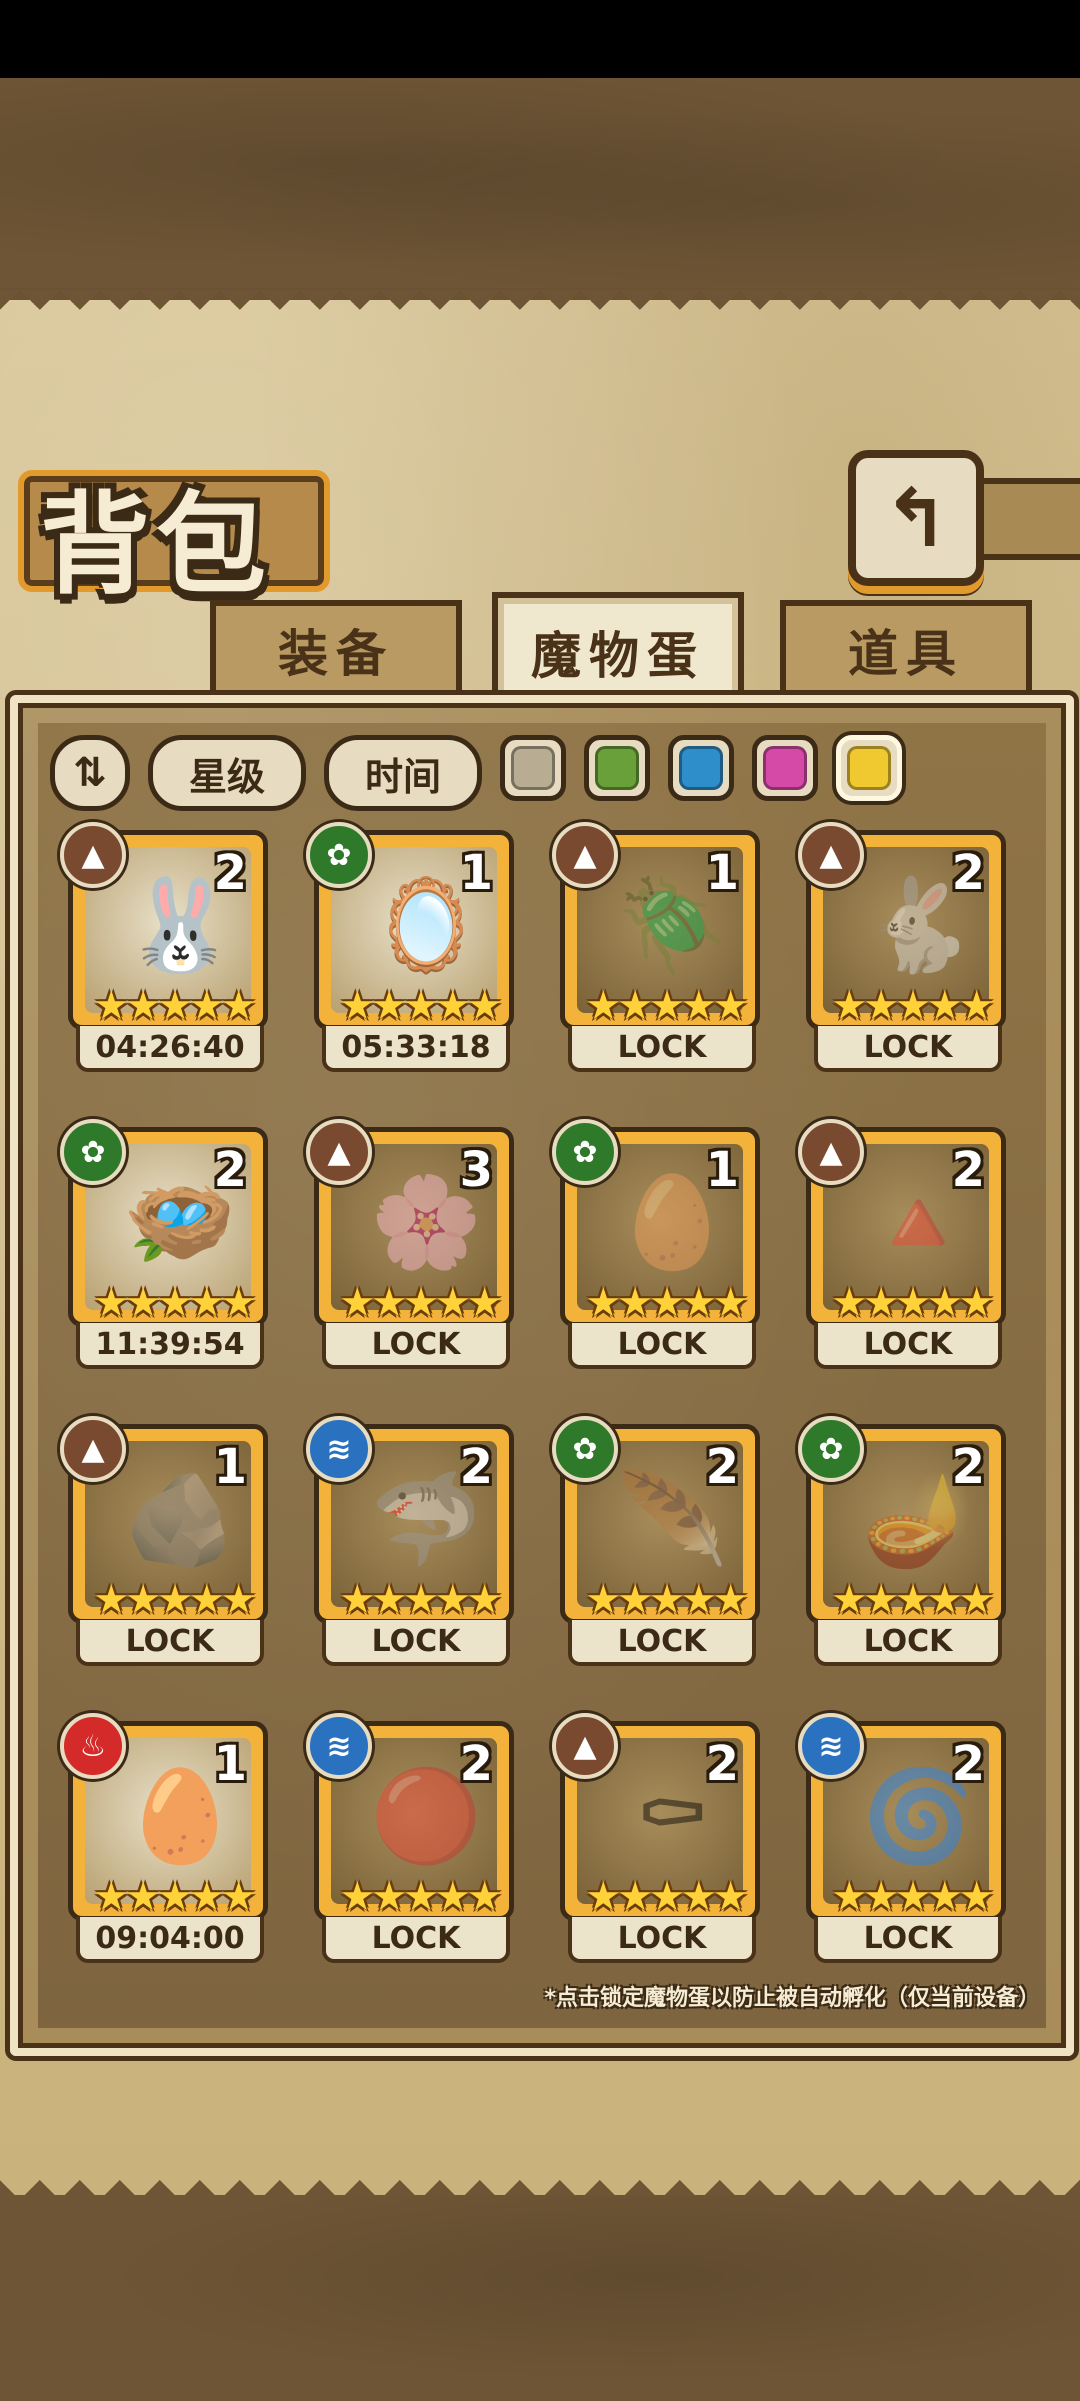 The width and height of the screenshot is (1080, 2401). I want to click on egg-slot: 🔴 2 ★★★★★ ≋ LOCK, so click(412, 1842).